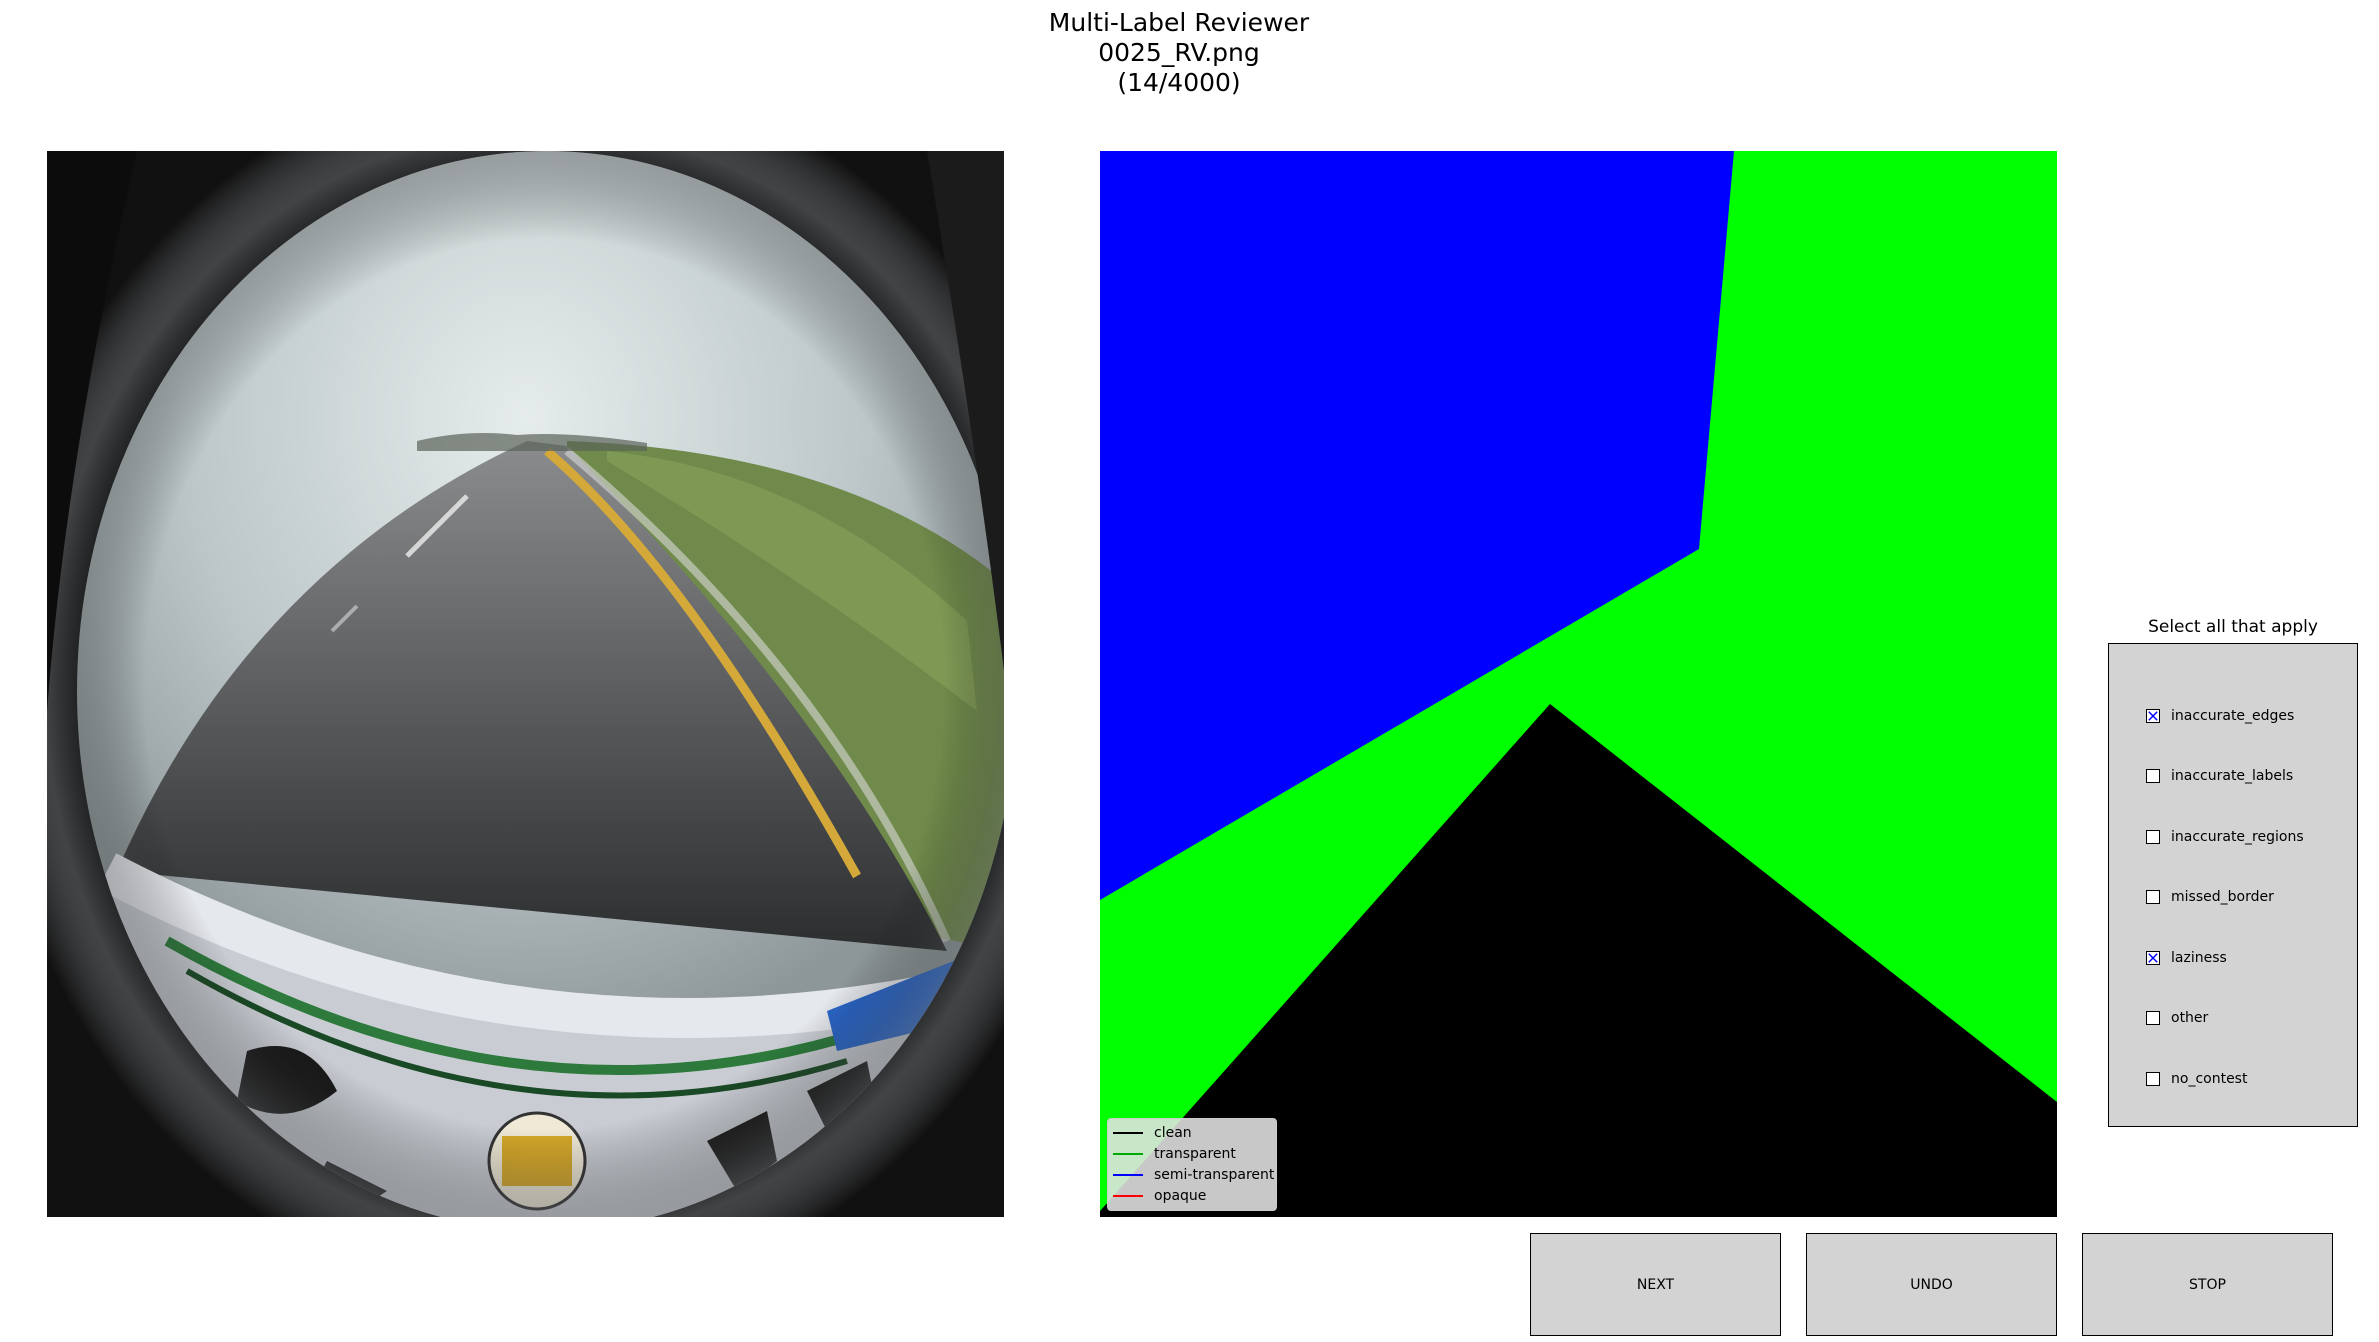 Image resolution: width=2379 pixels, height=1342 pixels. I want to click on option-other: other, so click(2233, 1018).